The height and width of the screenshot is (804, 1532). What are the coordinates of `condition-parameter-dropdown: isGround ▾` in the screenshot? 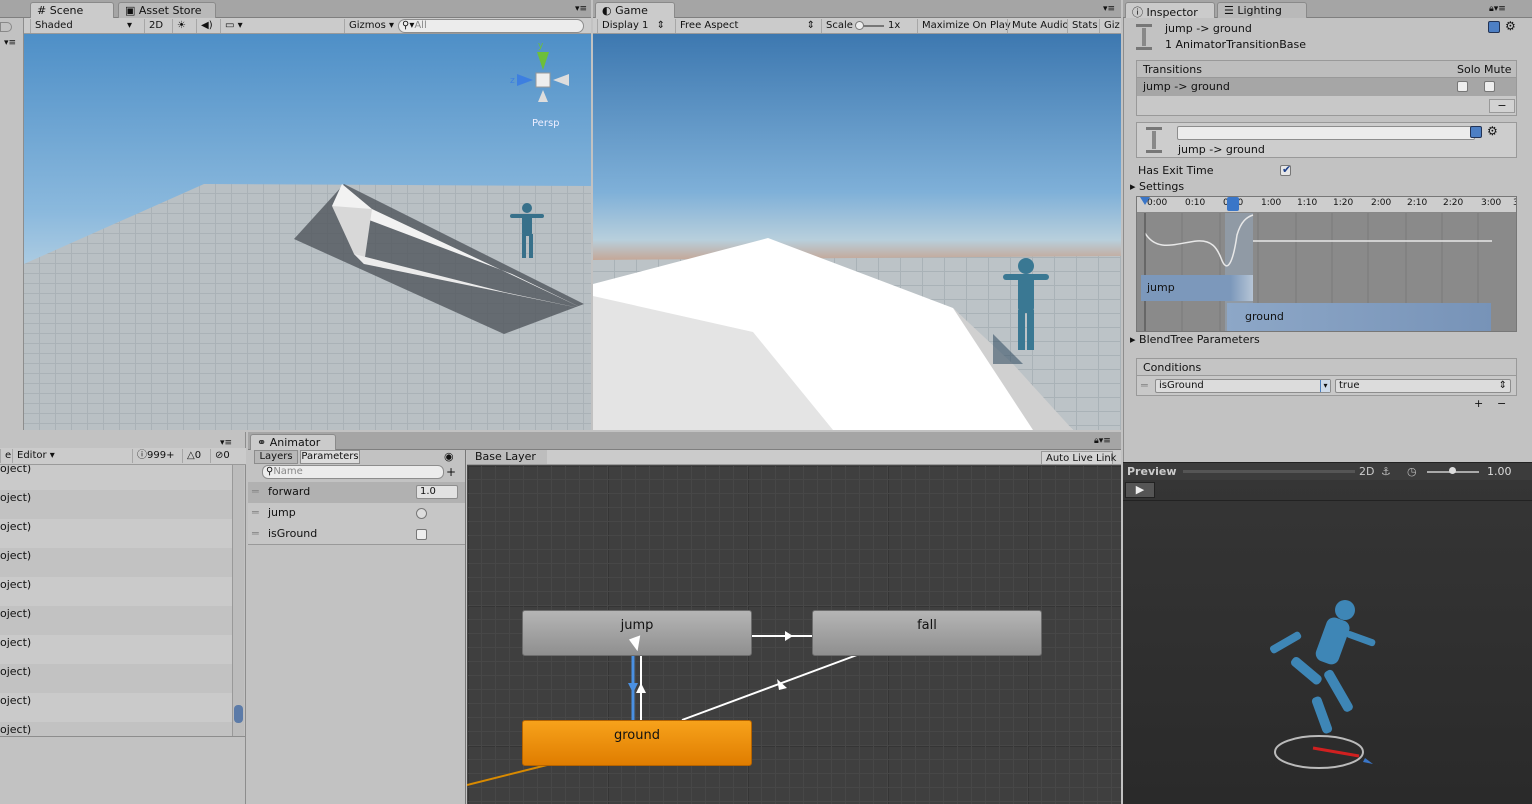 It's located at (1243, 386).